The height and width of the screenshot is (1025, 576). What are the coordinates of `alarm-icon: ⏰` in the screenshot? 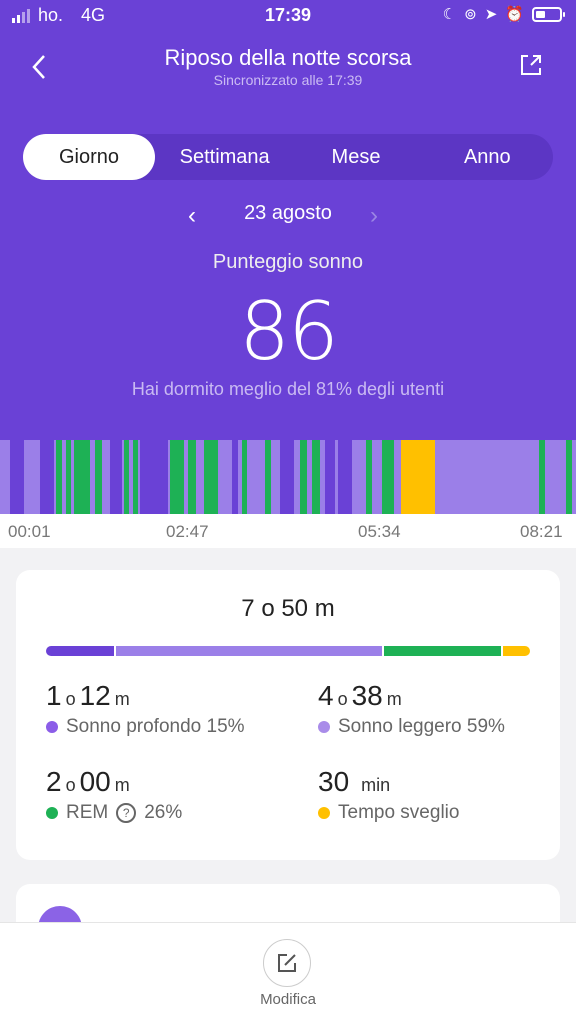 It's located at (514, 14).